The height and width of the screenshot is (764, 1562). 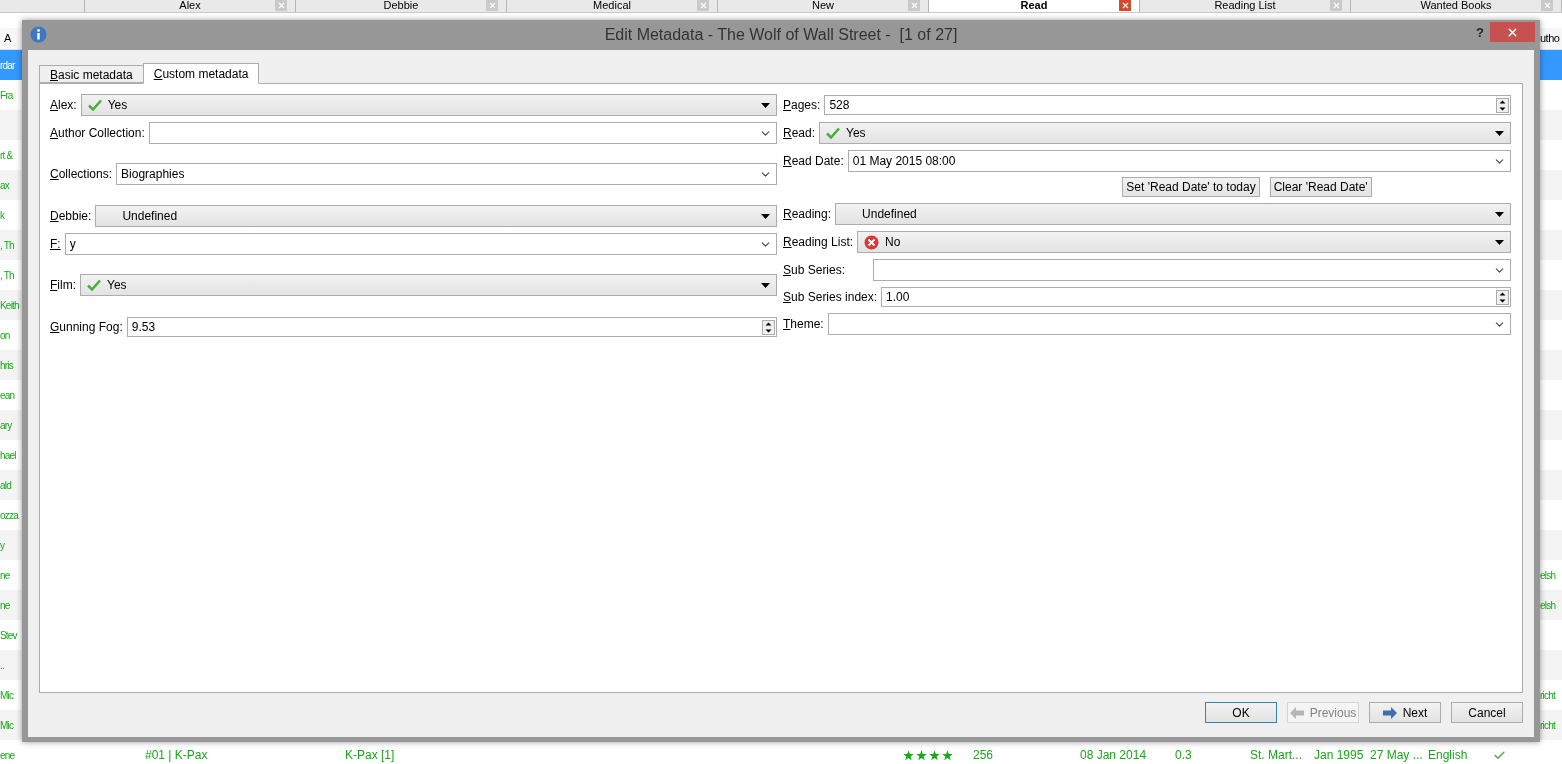 What do you see at coordinates (63, 285) in the screenshot?
I see `field-label: Film:` at bounding box center [63, 285].